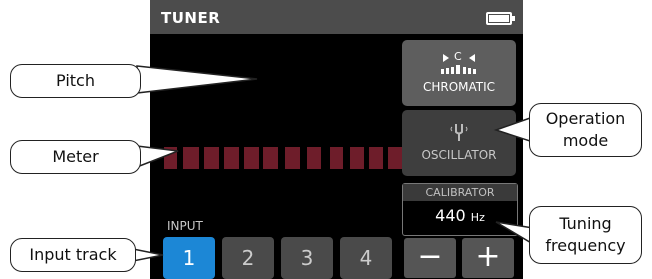 The height and width of the screenshot is (279, 652). What do you see at coordinates (75, 157) in the screenshot?
I see `callout-meter: Meter` at bounding box center [75, 157].